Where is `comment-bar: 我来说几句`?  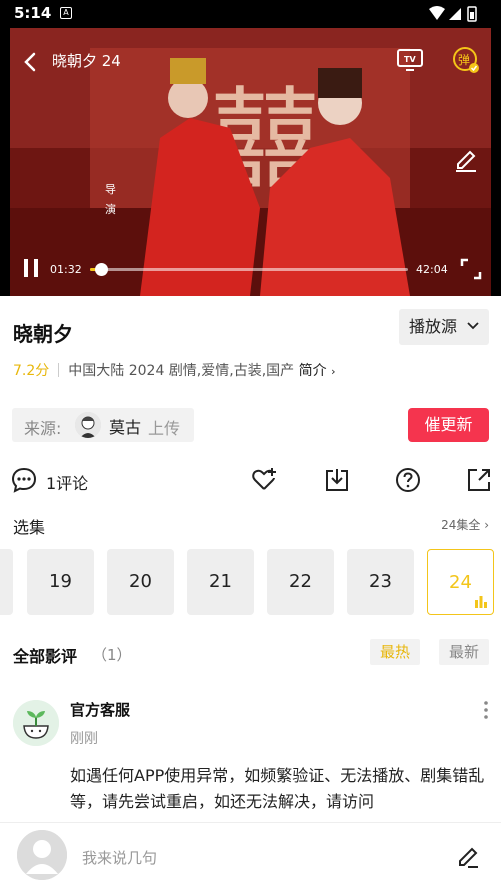 comment-bar: 我来说几句 is located at coordinates (250, 856).